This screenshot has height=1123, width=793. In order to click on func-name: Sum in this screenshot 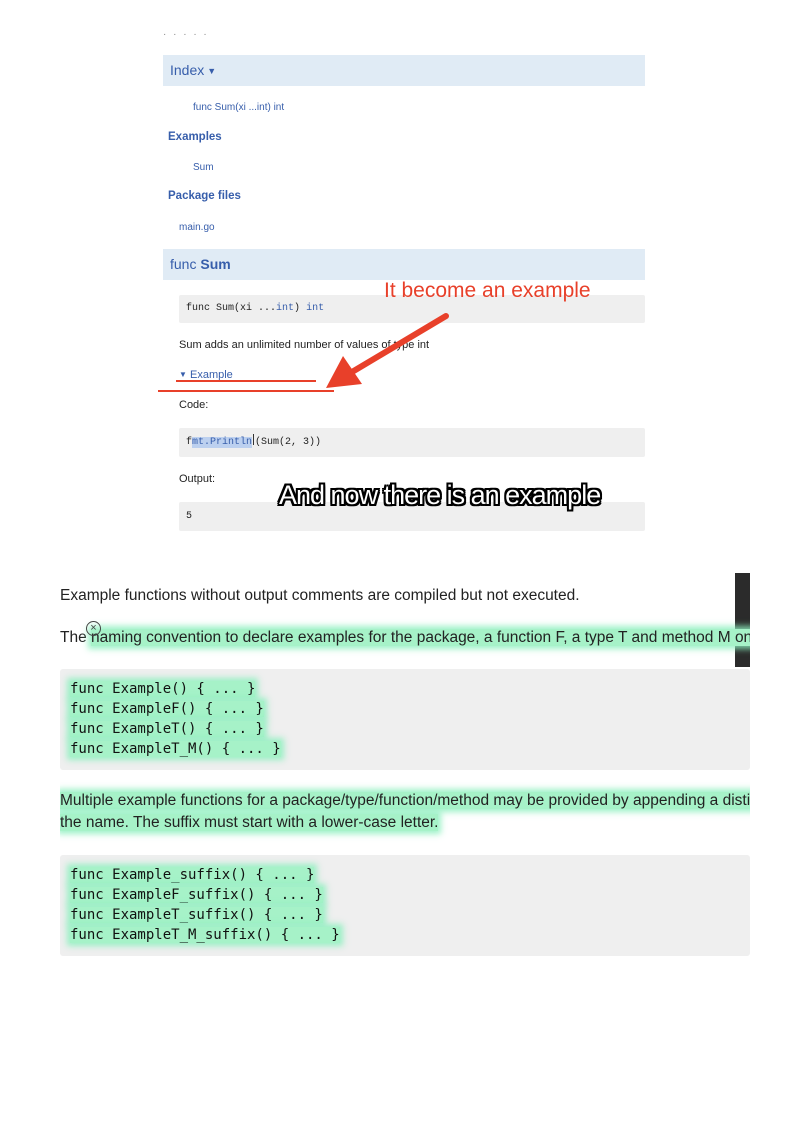, I will do `click(215, 264)`.